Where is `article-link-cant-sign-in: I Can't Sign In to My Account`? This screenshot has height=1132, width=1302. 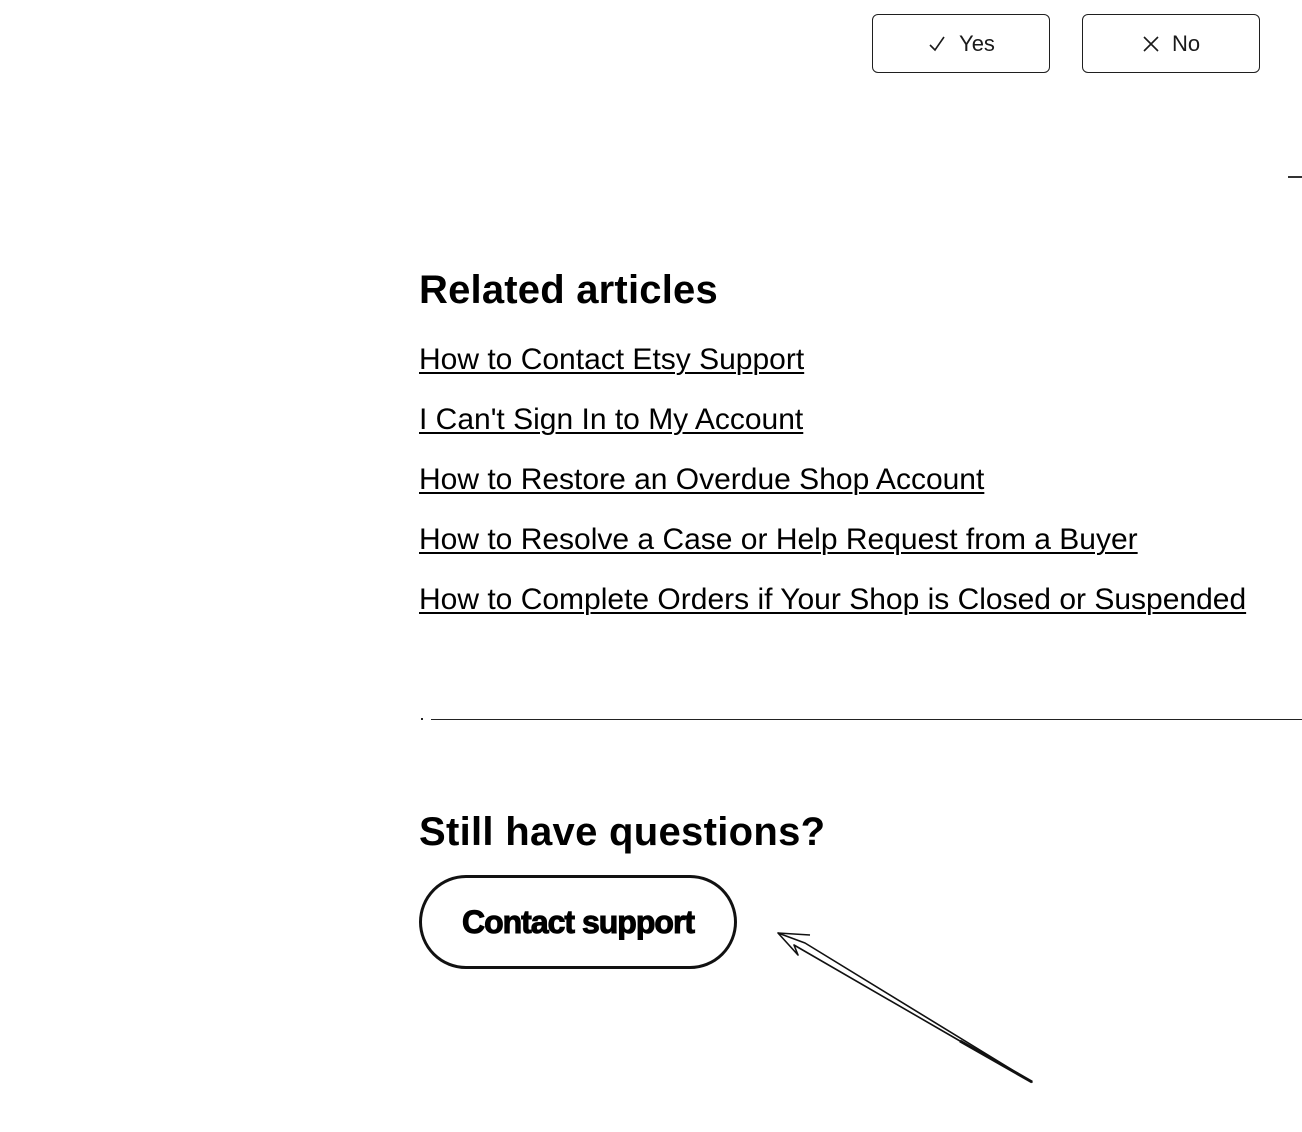 article-link-cant-sign-in: I Can't Sign In to My Account is located at coordinates (611, 419).